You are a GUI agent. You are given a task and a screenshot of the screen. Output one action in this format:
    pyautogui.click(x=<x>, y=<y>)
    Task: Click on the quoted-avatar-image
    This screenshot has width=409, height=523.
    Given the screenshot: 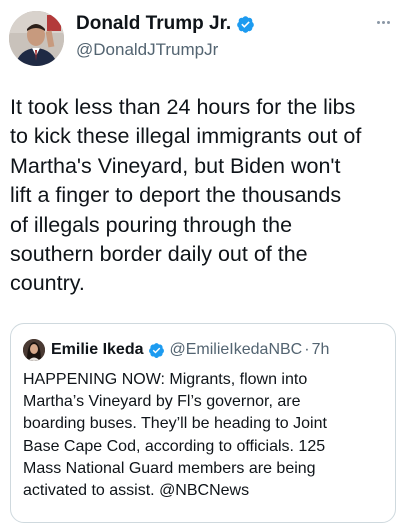 What is the action you would take?
    pyautogui.click(x=34, y=350)
    